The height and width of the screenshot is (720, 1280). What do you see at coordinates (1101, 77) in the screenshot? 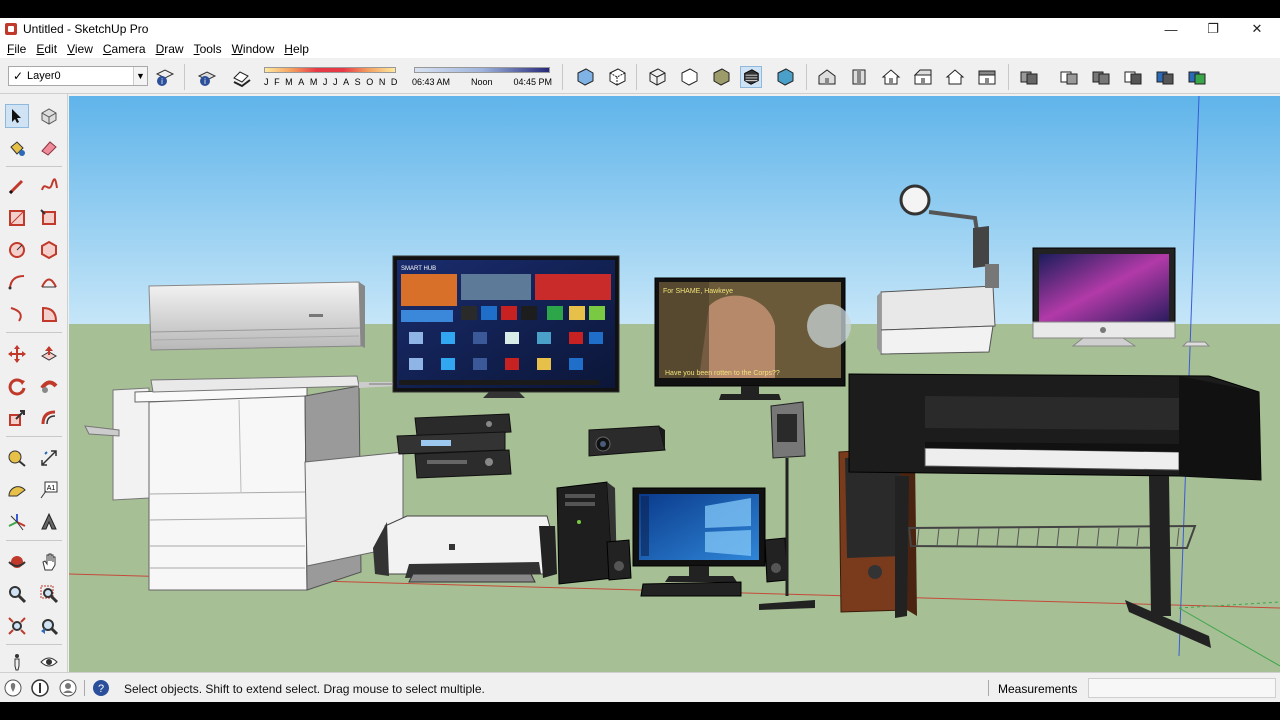
I see `union-icon` at bounding box center [1101, 77].